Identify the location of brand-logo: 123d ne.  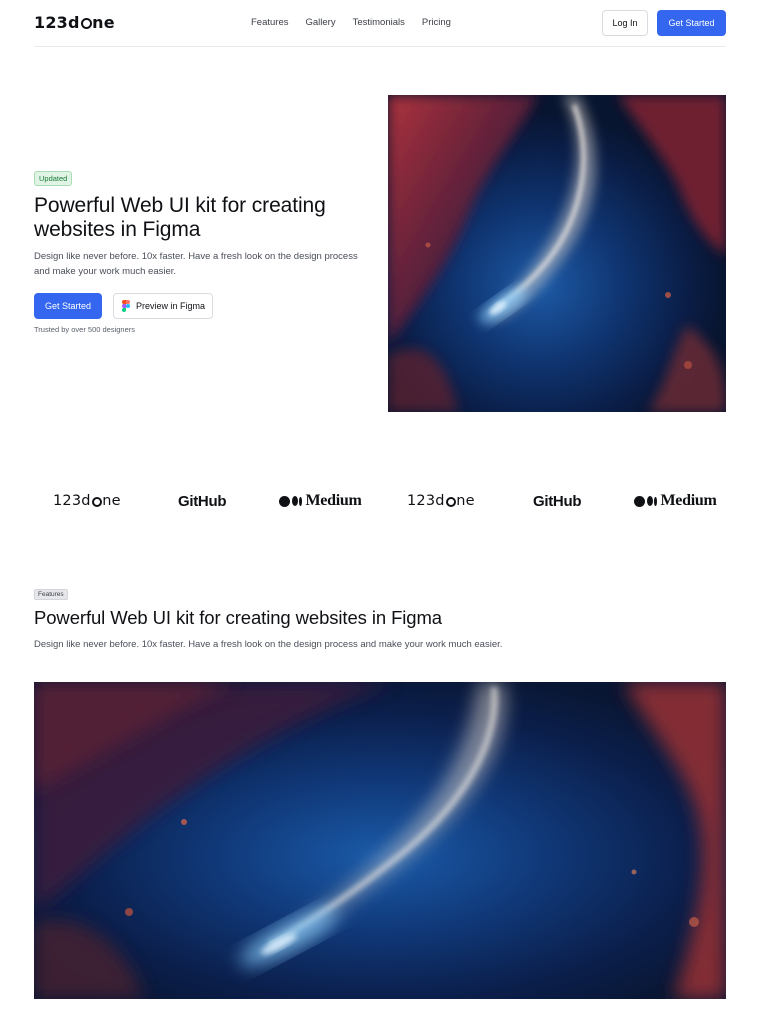
(74, 22).